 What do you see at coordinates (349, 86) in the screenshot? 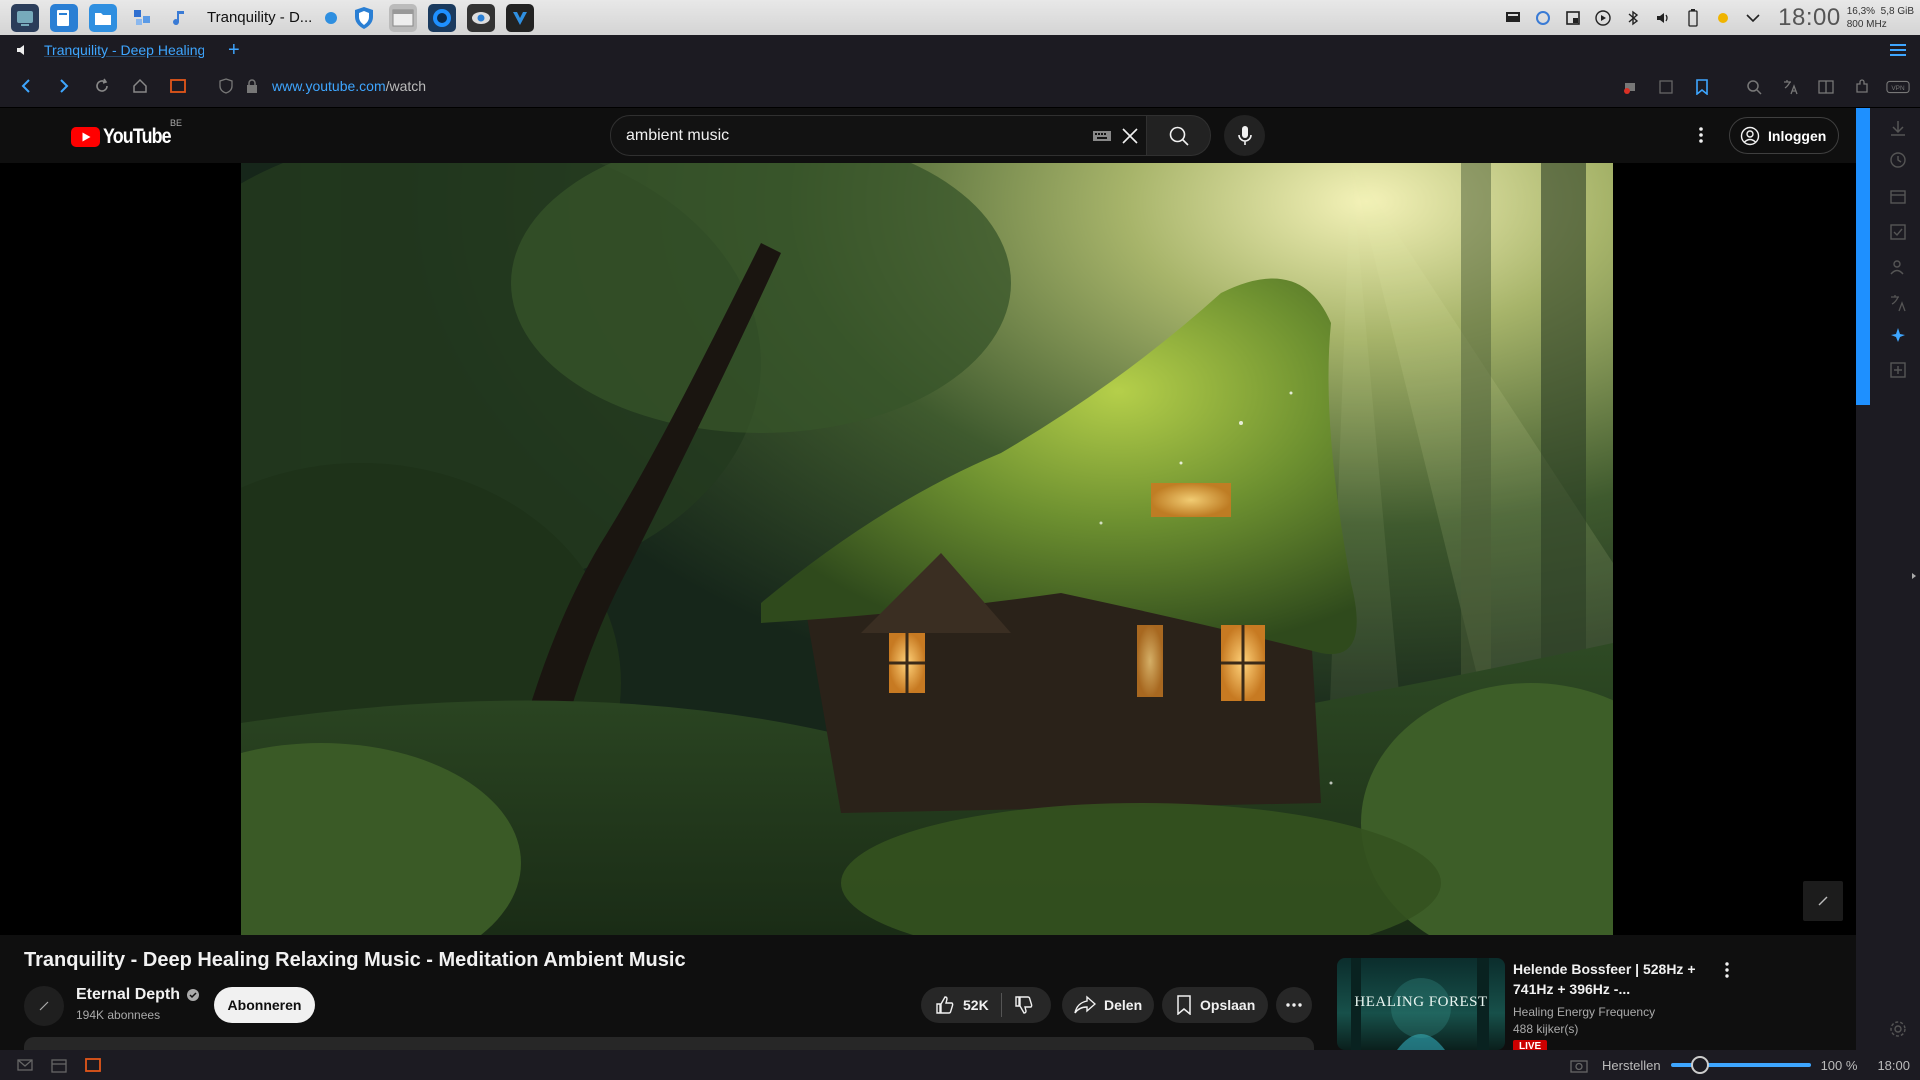
I see `address-bar: www.youtube.com/watch` at bounding box center [349, 86].